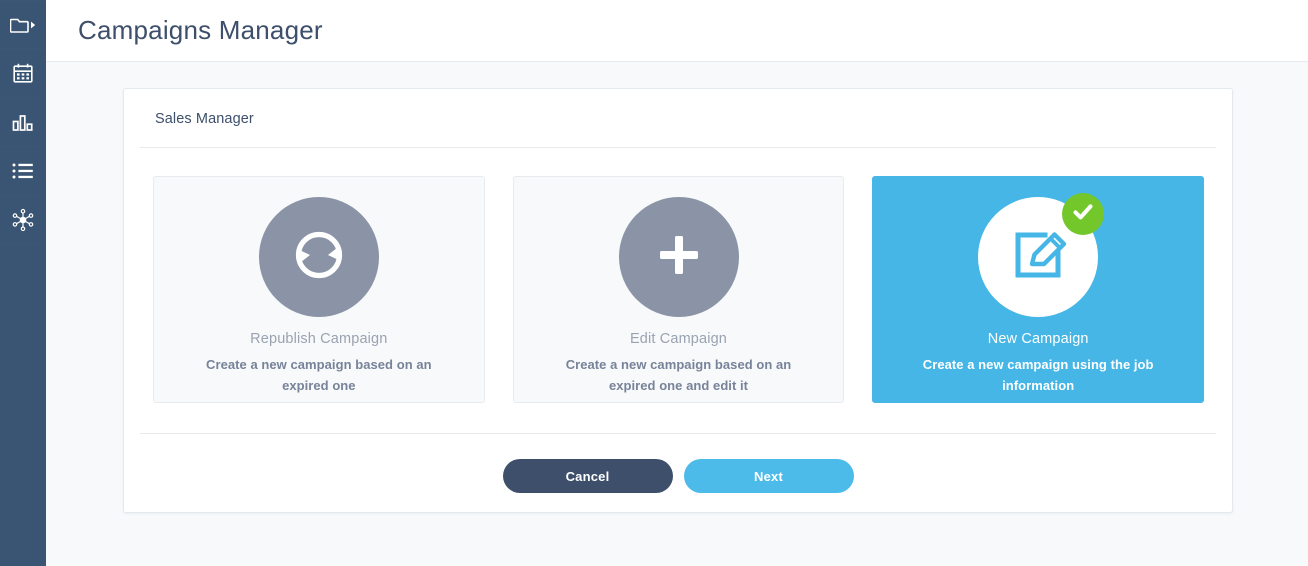 The width and height of the screenshot is (1308, 566). What do you see at coordinates (23, 405) in the screenshot?
I see `sidebar-filler` at bounding box center [23, 405].